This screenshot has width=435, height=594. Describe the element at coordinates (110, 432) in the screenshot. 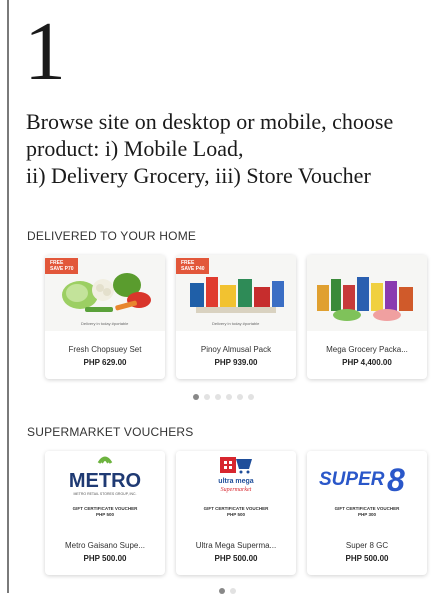

I see `section-title-vouchers: SUPERMARKET VOUCHERS` at that location.